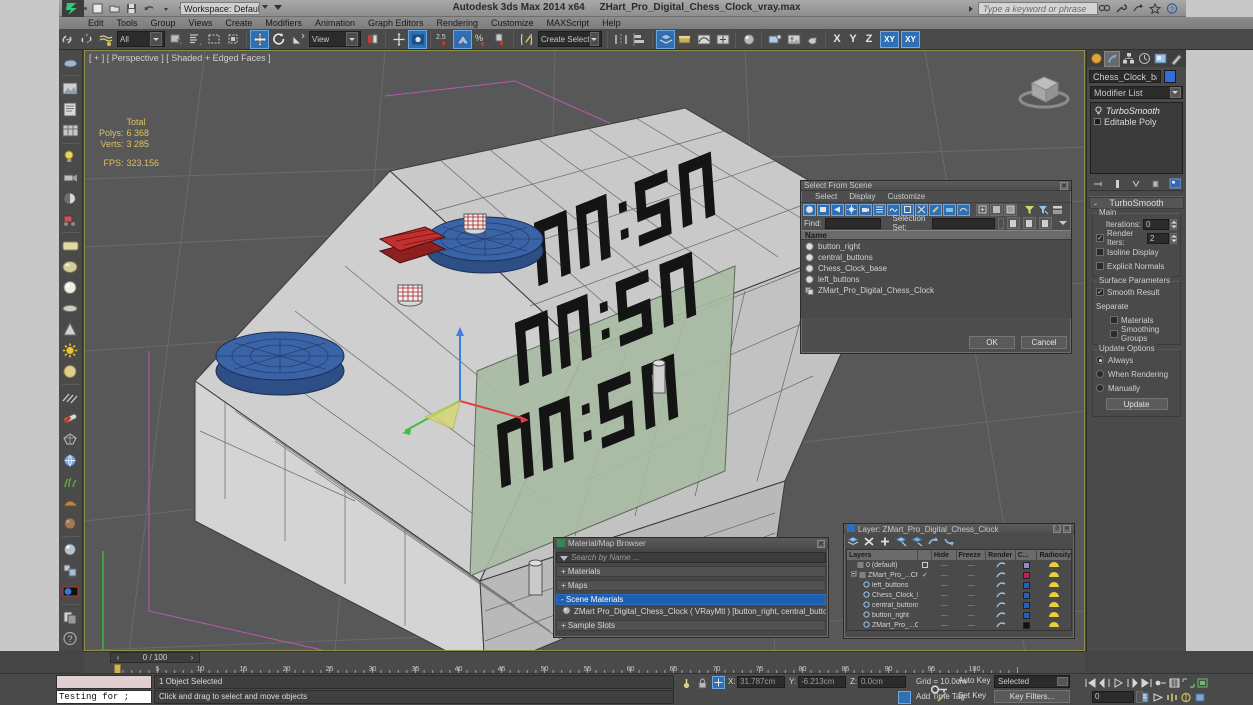 Image resolution: width=1253 pixels, height=705 pixels. Describe the element at coordinates (992, 342) in the screenshot. I see `ok-button: OK` at that location.